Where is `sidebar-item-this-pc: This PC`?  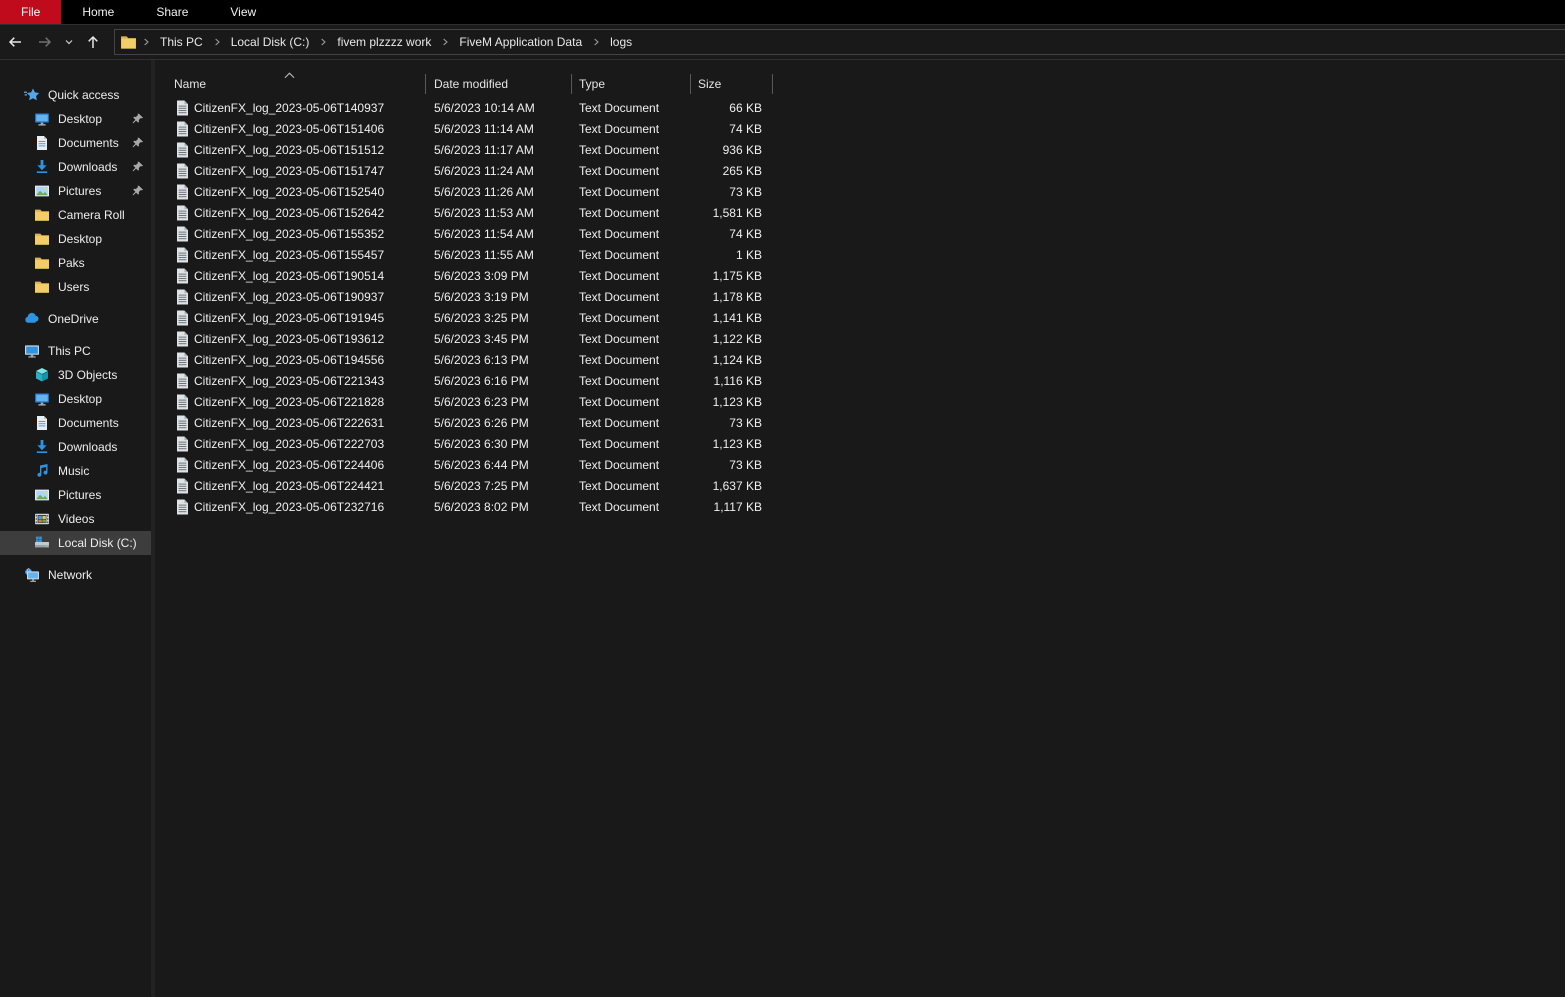
sidebar-item-this-pc: This PC is located at coordinates (75, 351).